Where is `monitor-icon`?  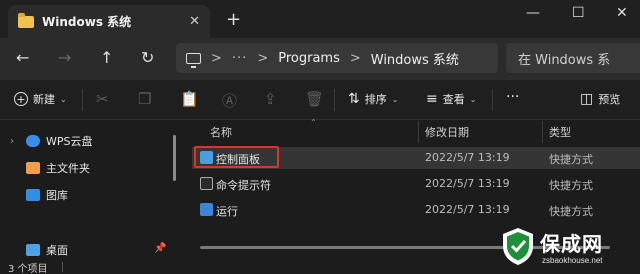
monitor-icon is located at coordinates (193, 60).